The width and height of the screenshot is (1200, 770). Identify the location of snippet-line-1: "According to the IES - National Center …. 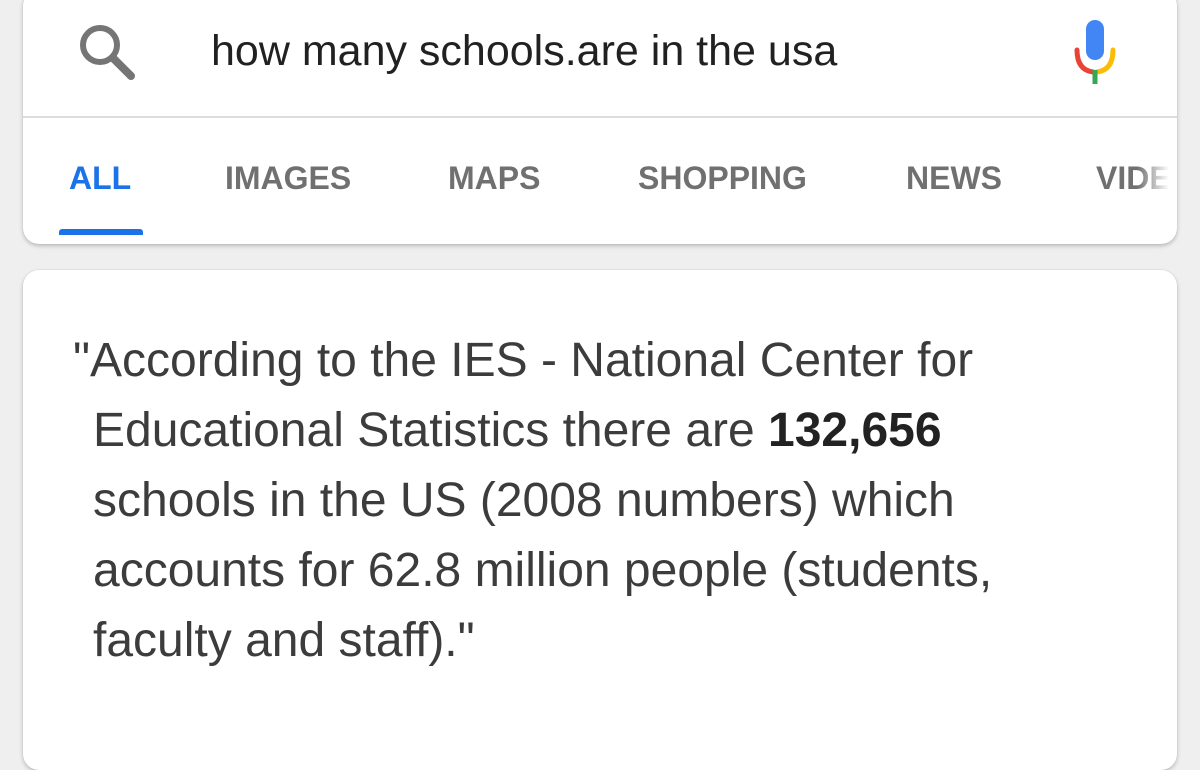
(523, 360).